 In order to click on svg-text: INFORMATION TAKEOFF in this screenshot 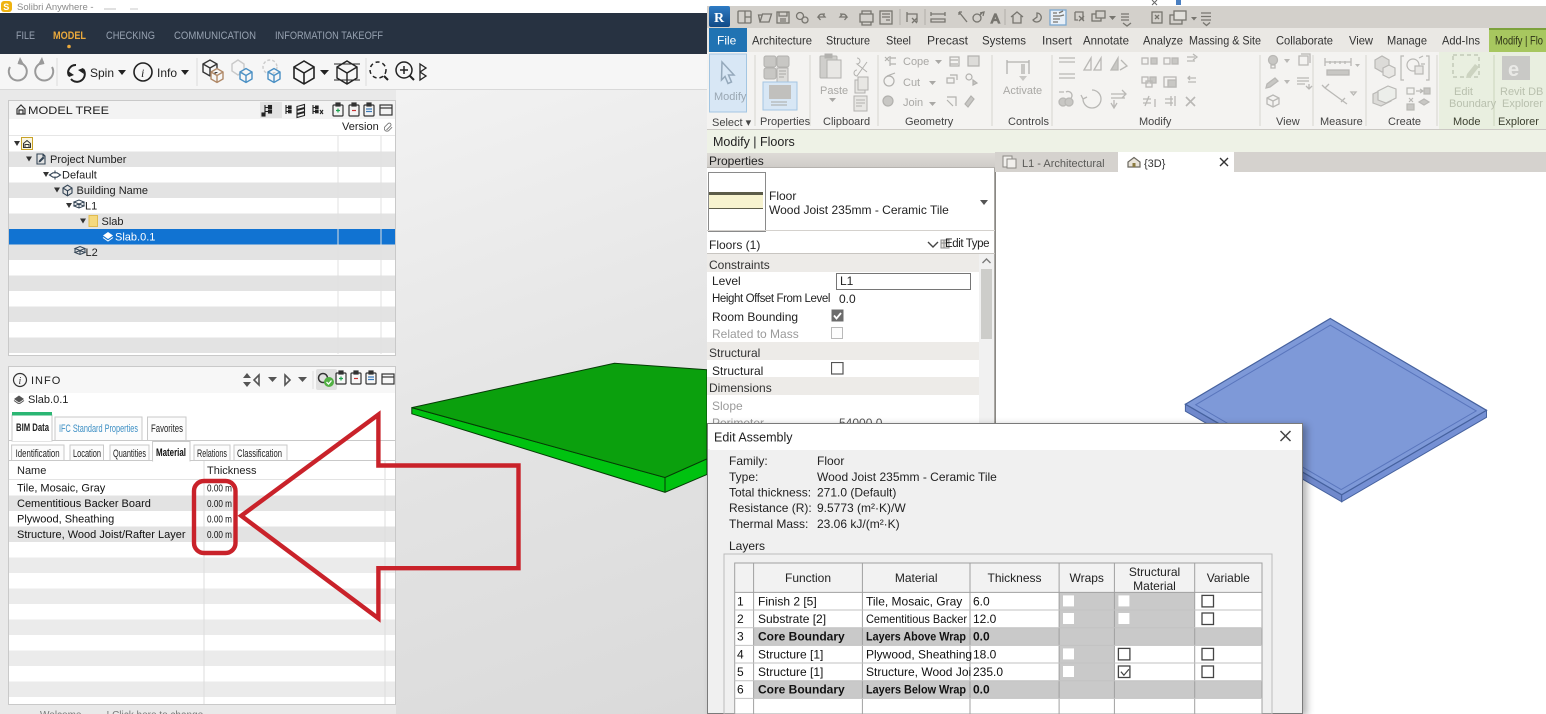, I will do `click(329, 36)`.